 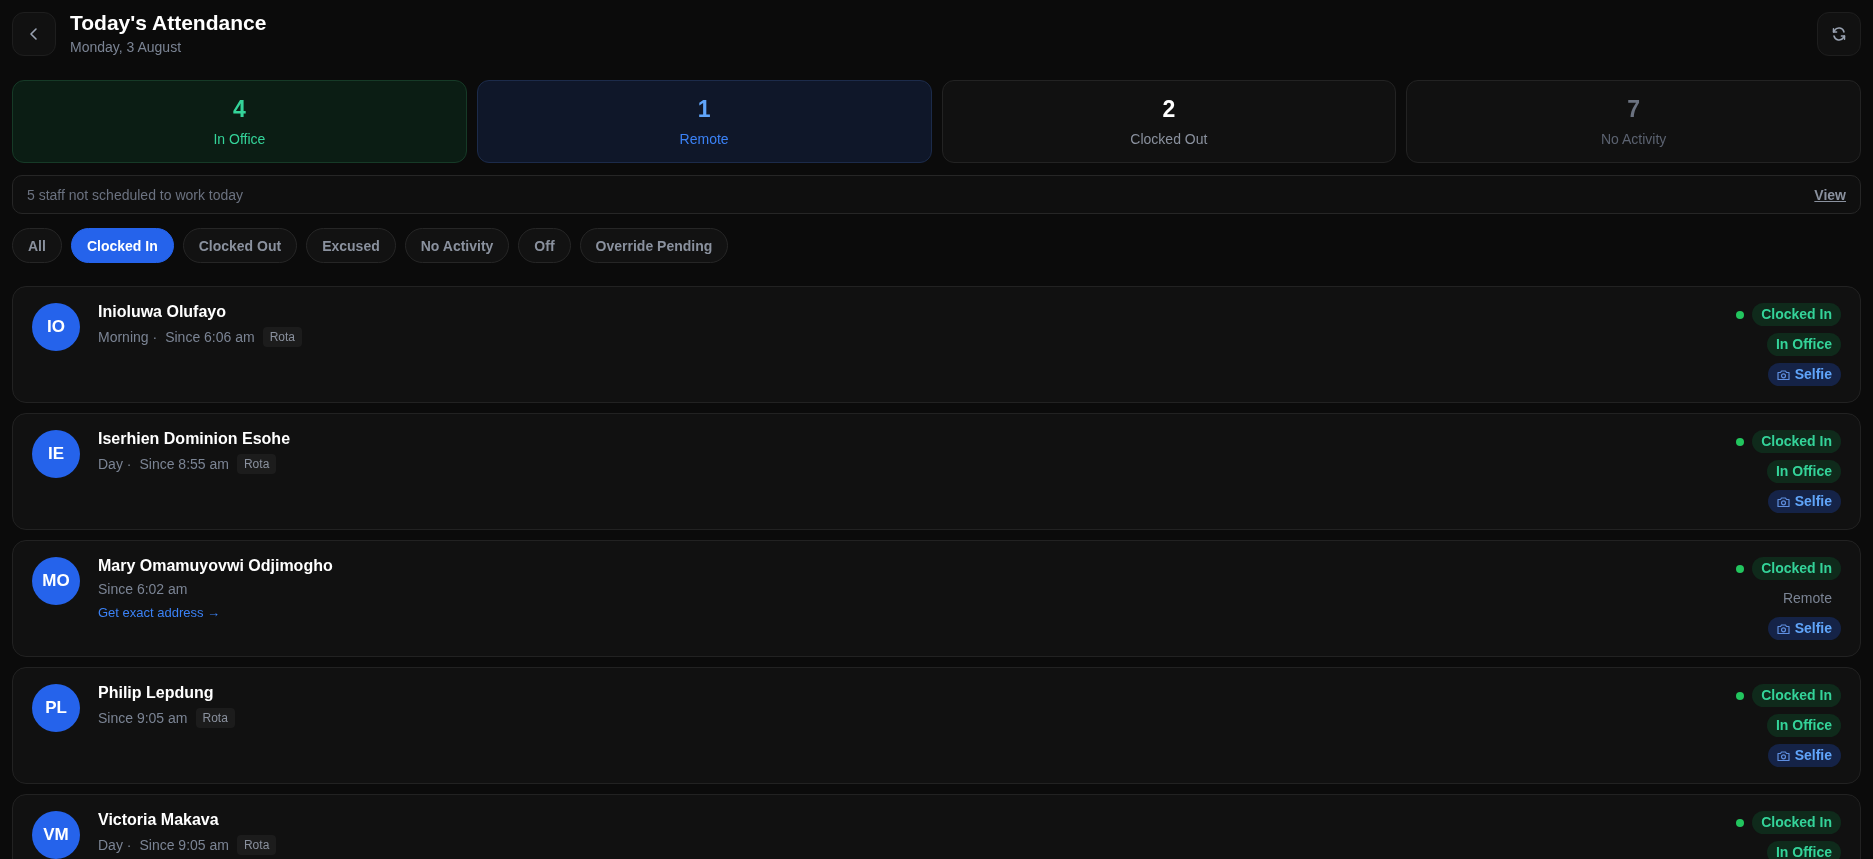 What do you see at coordinates (1169, 109) in the screenshot?
I see `stat-value: 2` at bounding box center [1169, 109].